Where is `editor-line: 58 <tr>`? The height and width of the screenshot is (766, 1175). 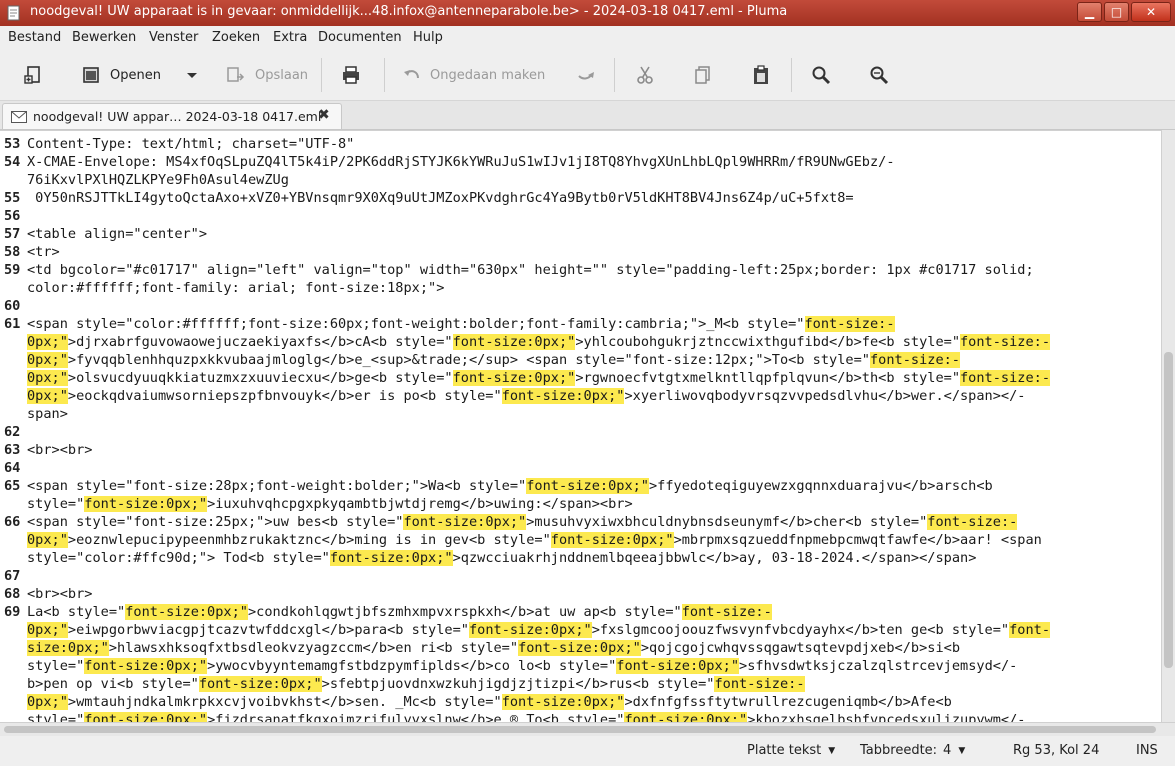 editor-line: 58 <tr> is located at coordinates (580, 252).